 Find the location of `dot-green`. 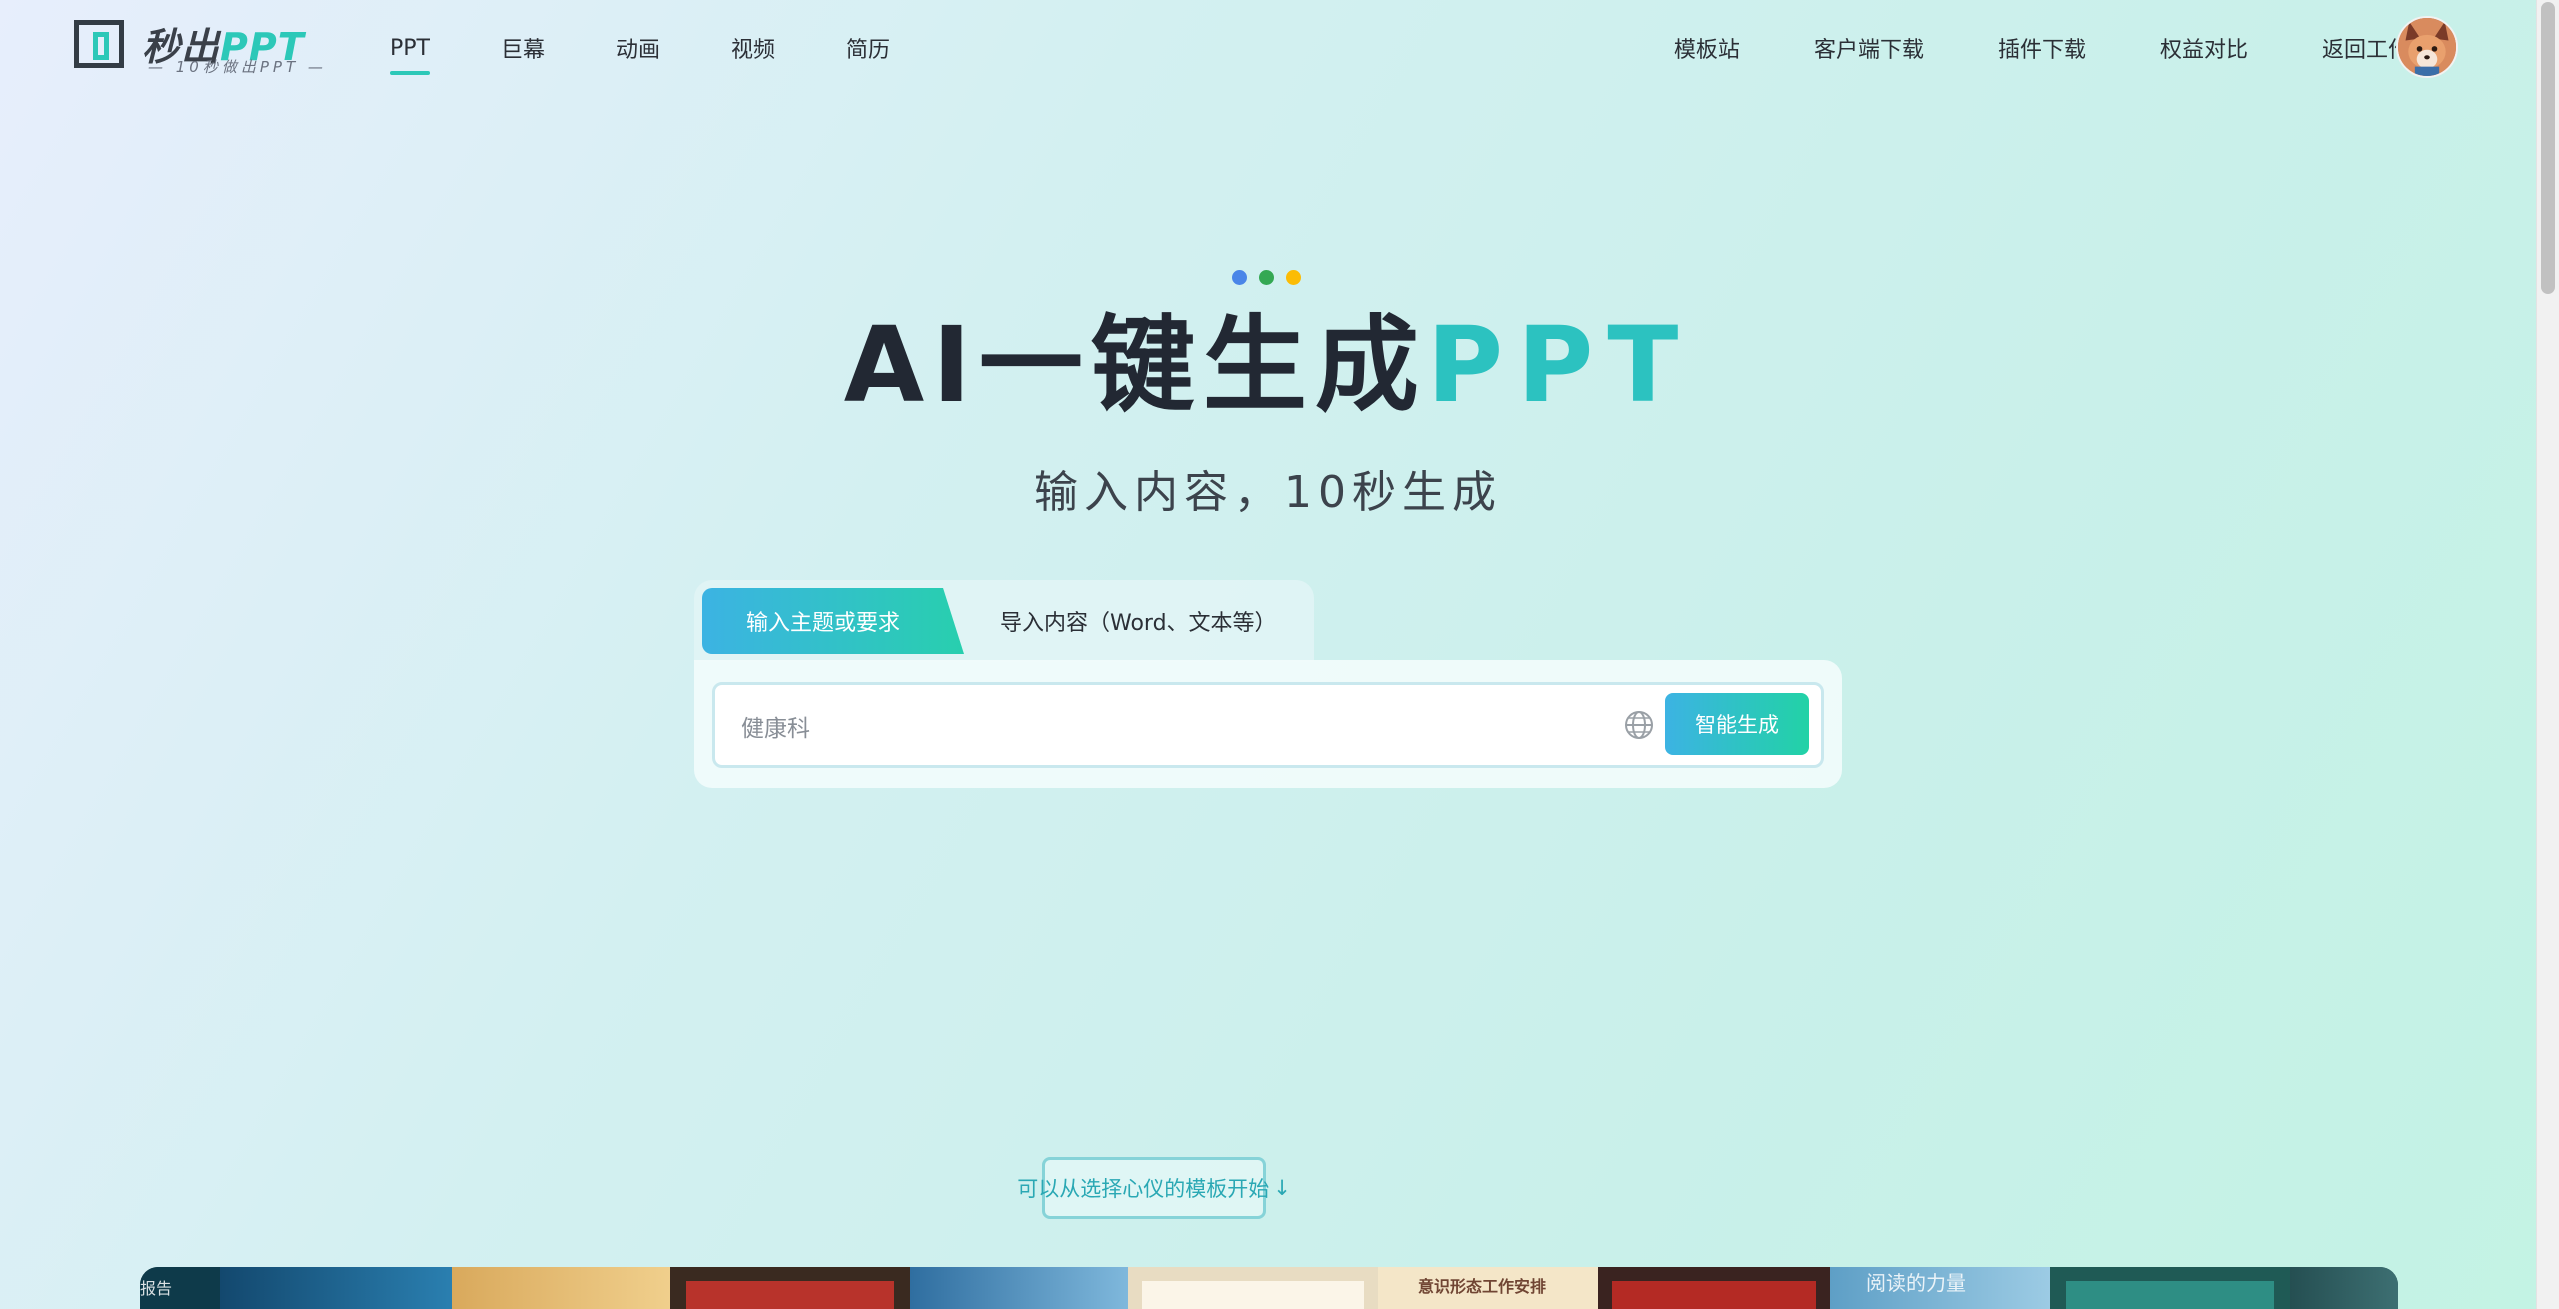

dot-green is located at coordinates (1266, 277).